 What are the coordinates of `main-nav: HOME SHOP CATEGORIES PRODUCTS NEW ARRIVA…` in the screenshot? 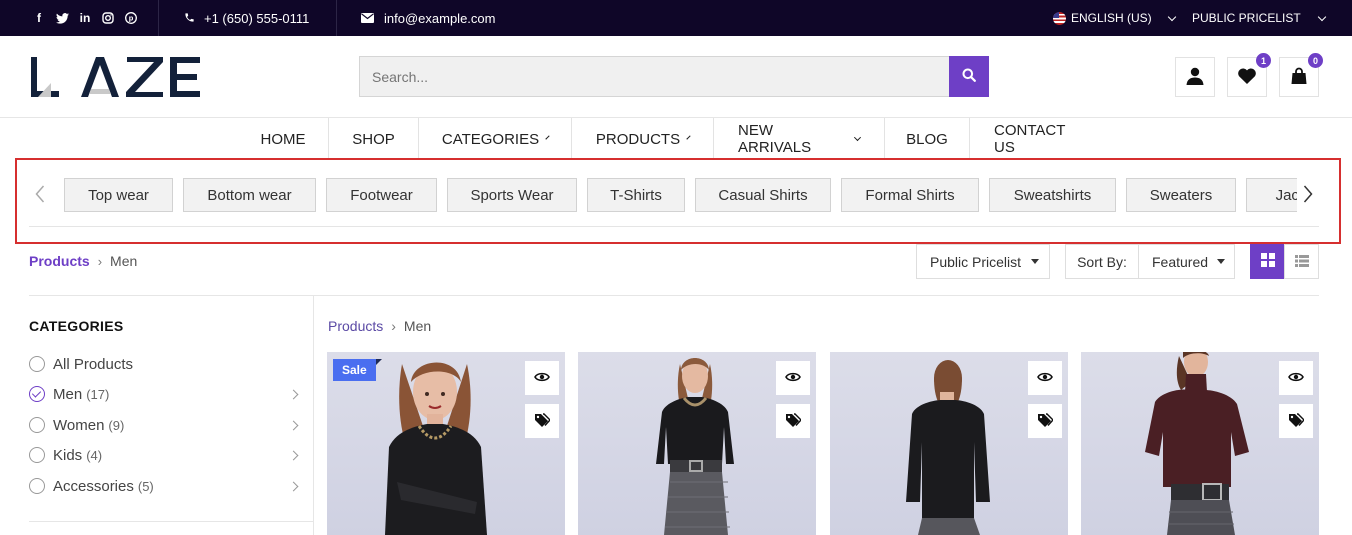 It's located at (671, 139).